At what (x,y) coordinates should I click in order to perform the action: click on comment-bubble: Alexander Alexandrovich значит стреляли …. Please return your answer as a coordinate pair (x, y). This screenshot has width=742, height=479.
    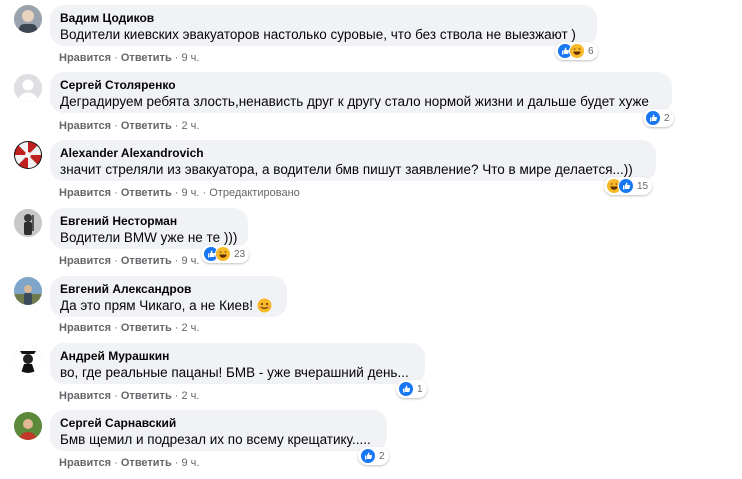
    Looking at the image, I should click on (353, 160).